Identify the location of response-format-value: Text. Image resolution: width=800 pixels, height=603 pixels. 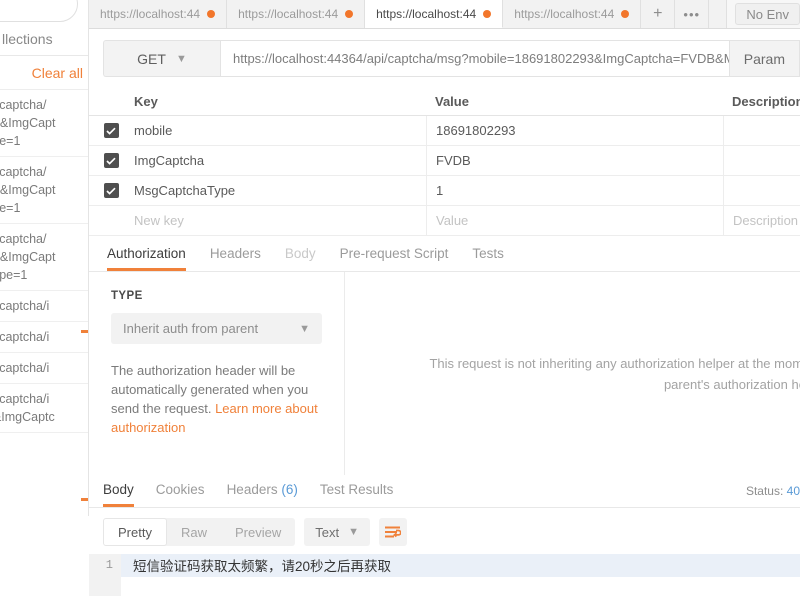
(327, 532).